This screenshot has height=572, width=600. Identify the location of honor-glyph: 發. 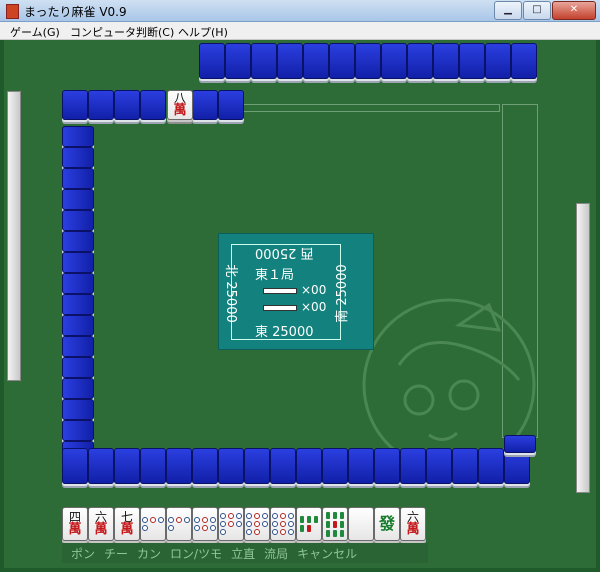
(386, 523).